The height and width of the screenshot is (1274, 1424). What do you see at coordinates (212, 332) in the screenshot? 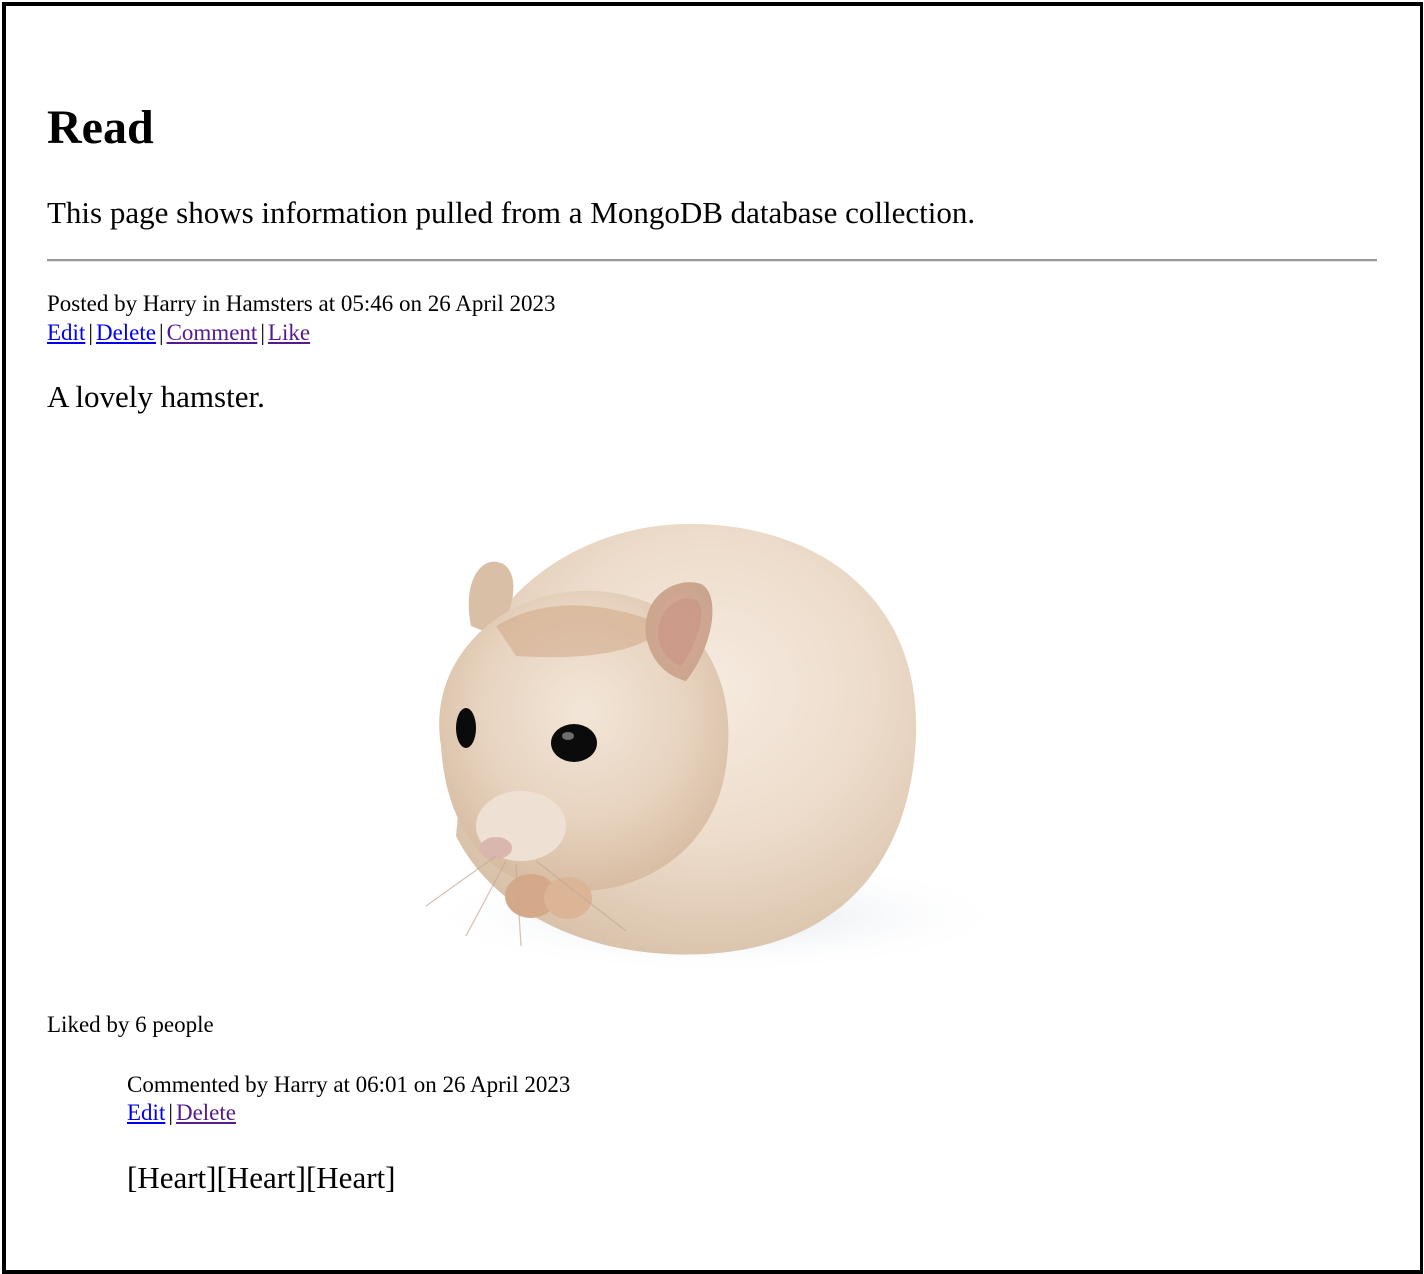
I see `post-comment-link: Comment` at bounding box center [212, 332].